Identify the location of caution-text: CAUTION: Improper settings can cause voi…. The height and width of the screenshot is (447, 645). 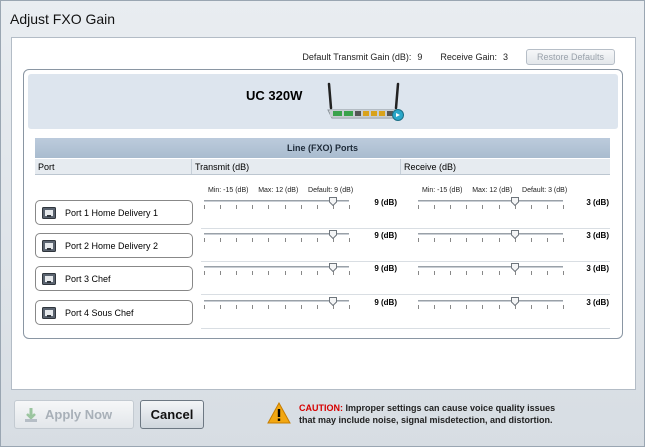
(427, 414).